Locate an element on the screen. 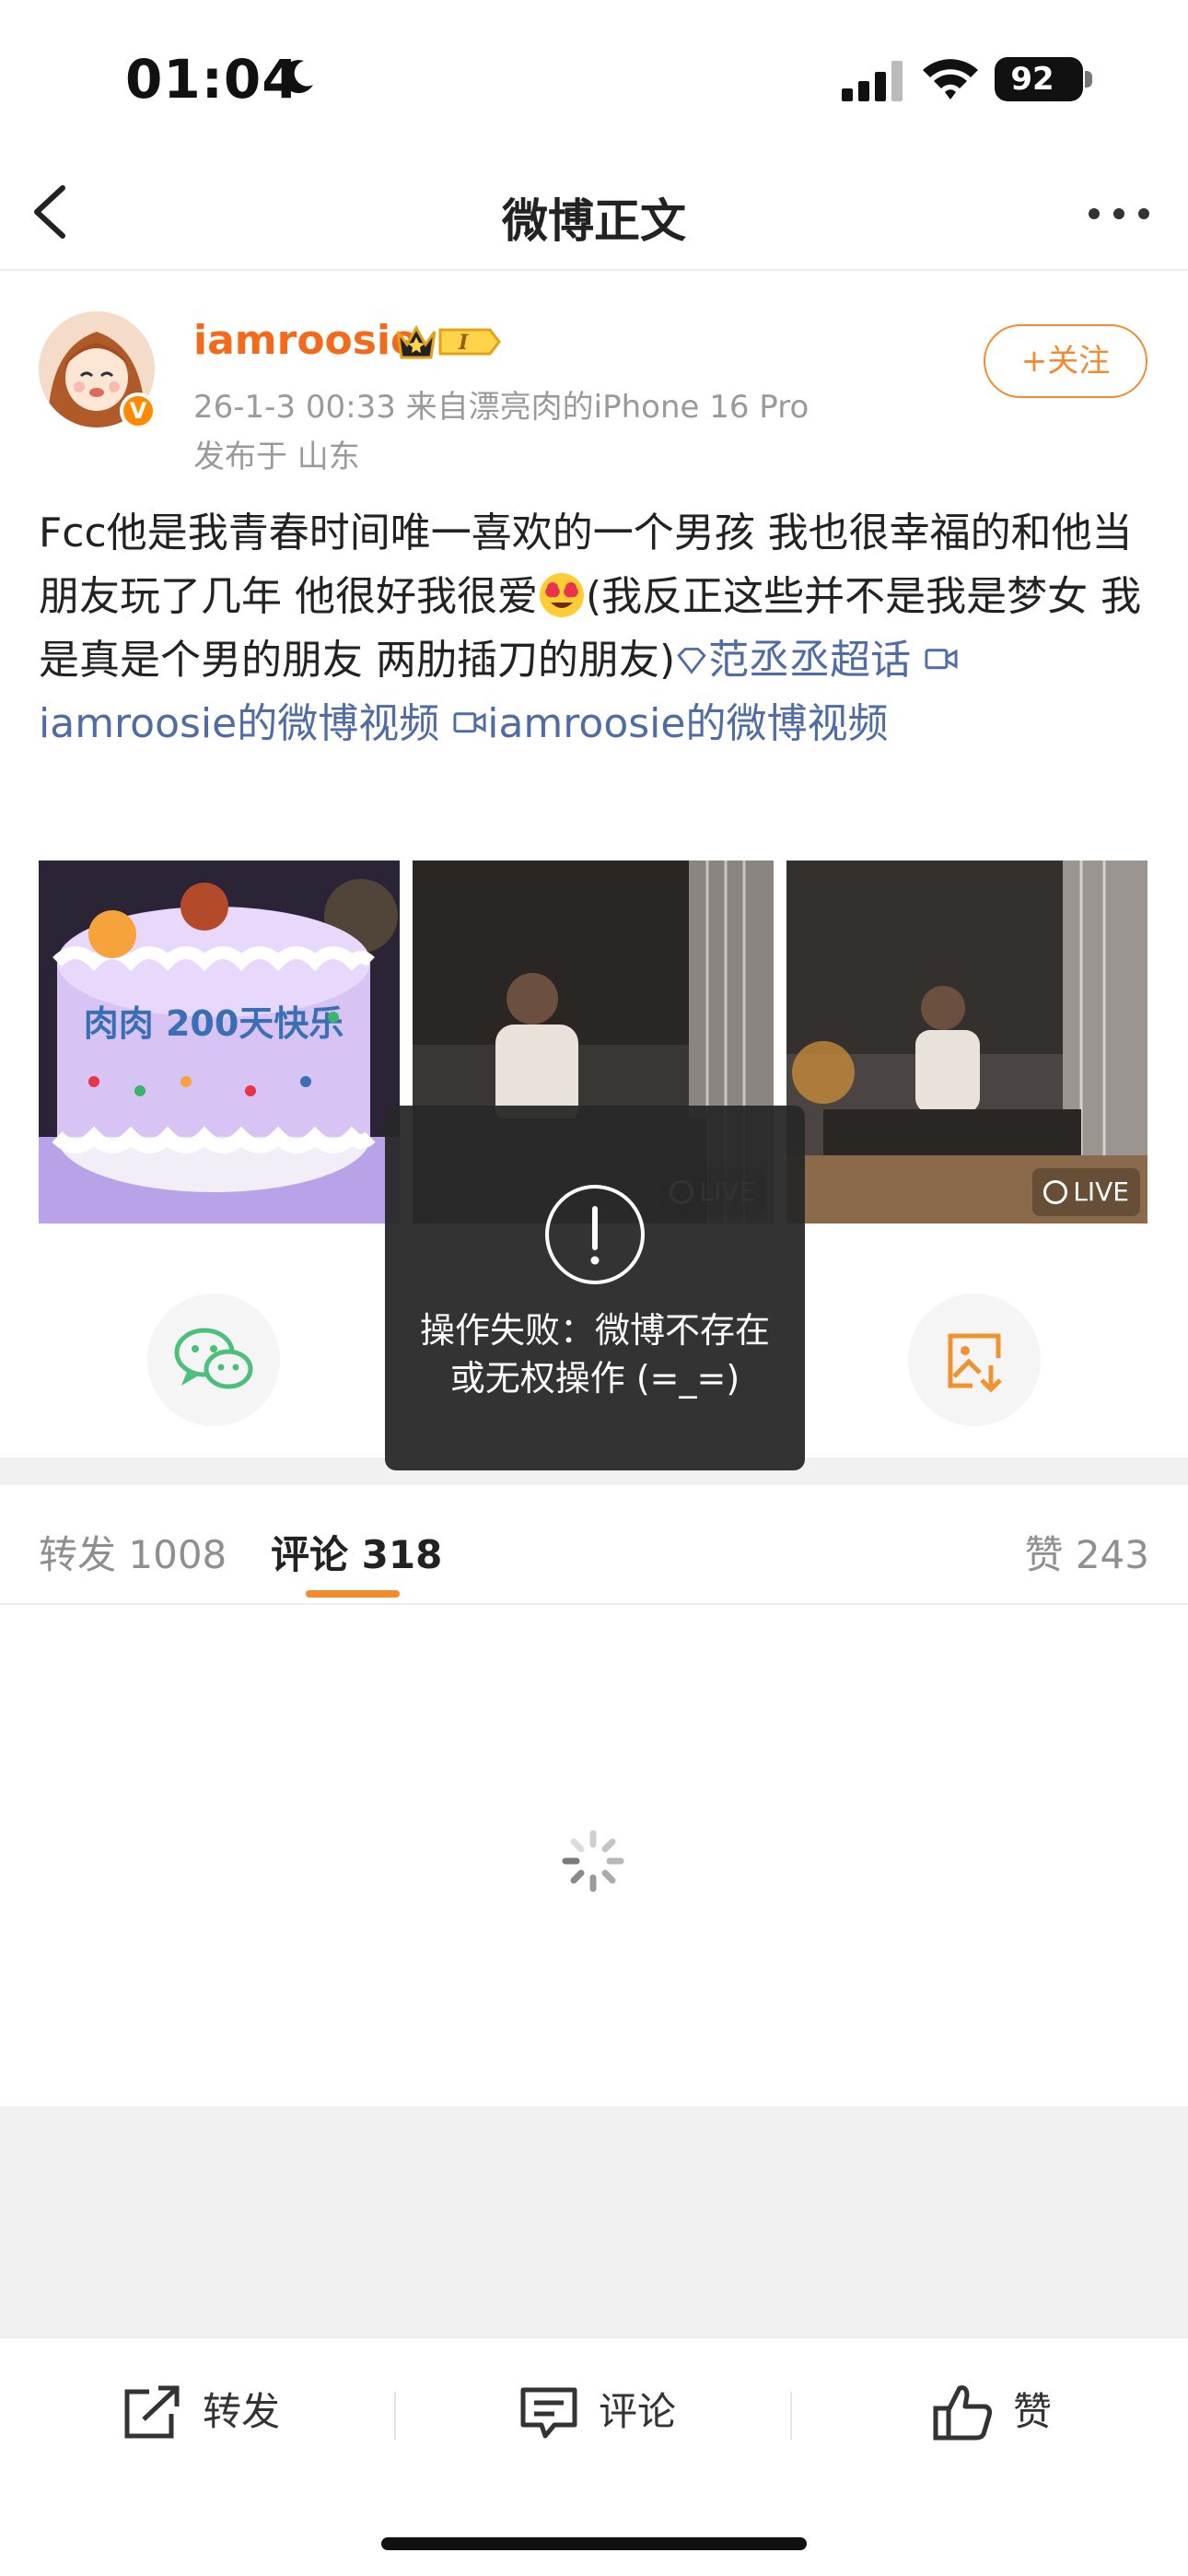 The height and width of the screenshot is (2576, 1188). post-image-cake: 肉肉 200天快乐 is located at coordinates (219, 1042).